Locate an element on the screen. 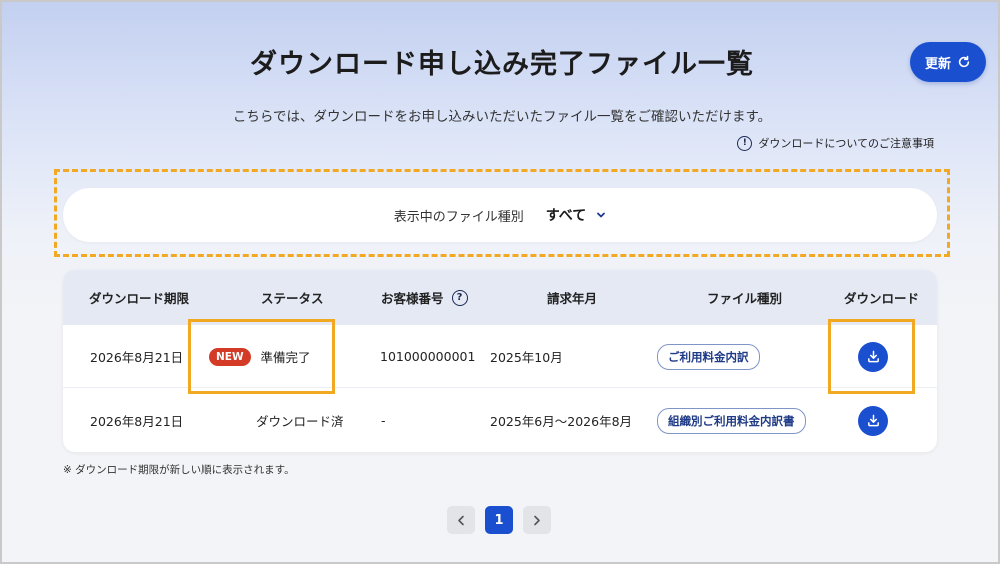  chevron-down-icon is located at coordinates (601, 215).